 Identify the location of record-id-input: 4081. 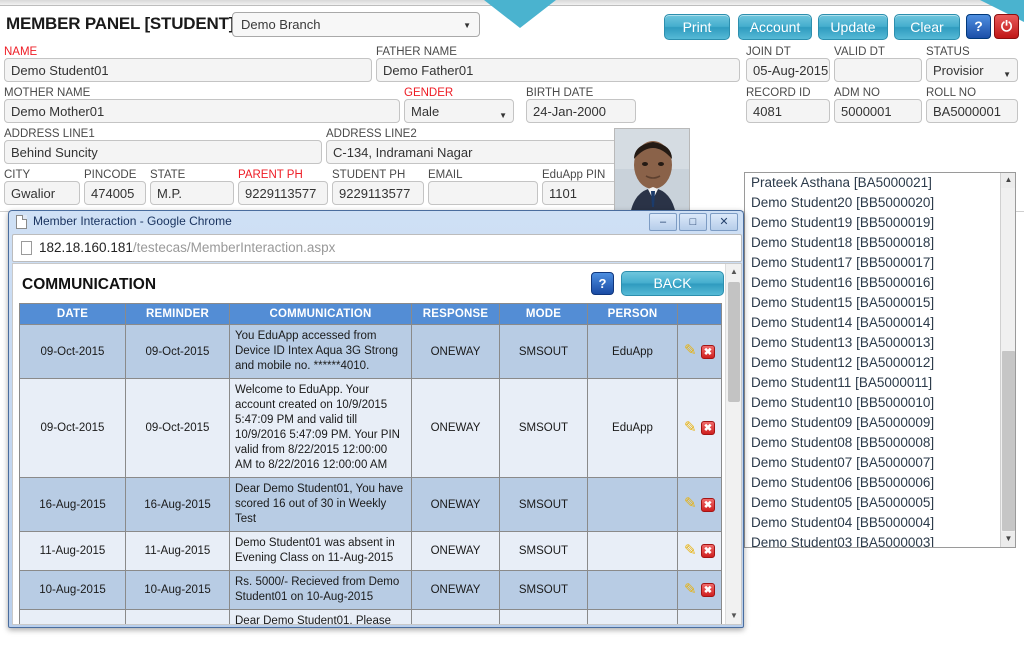
(788, 111).